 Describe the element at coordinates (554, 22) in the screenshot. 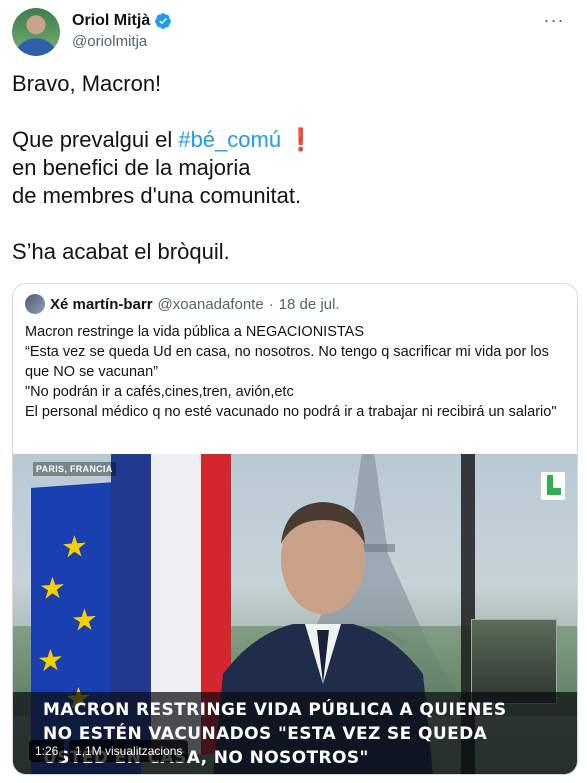

I see `more-options-icon: ···` at that location.